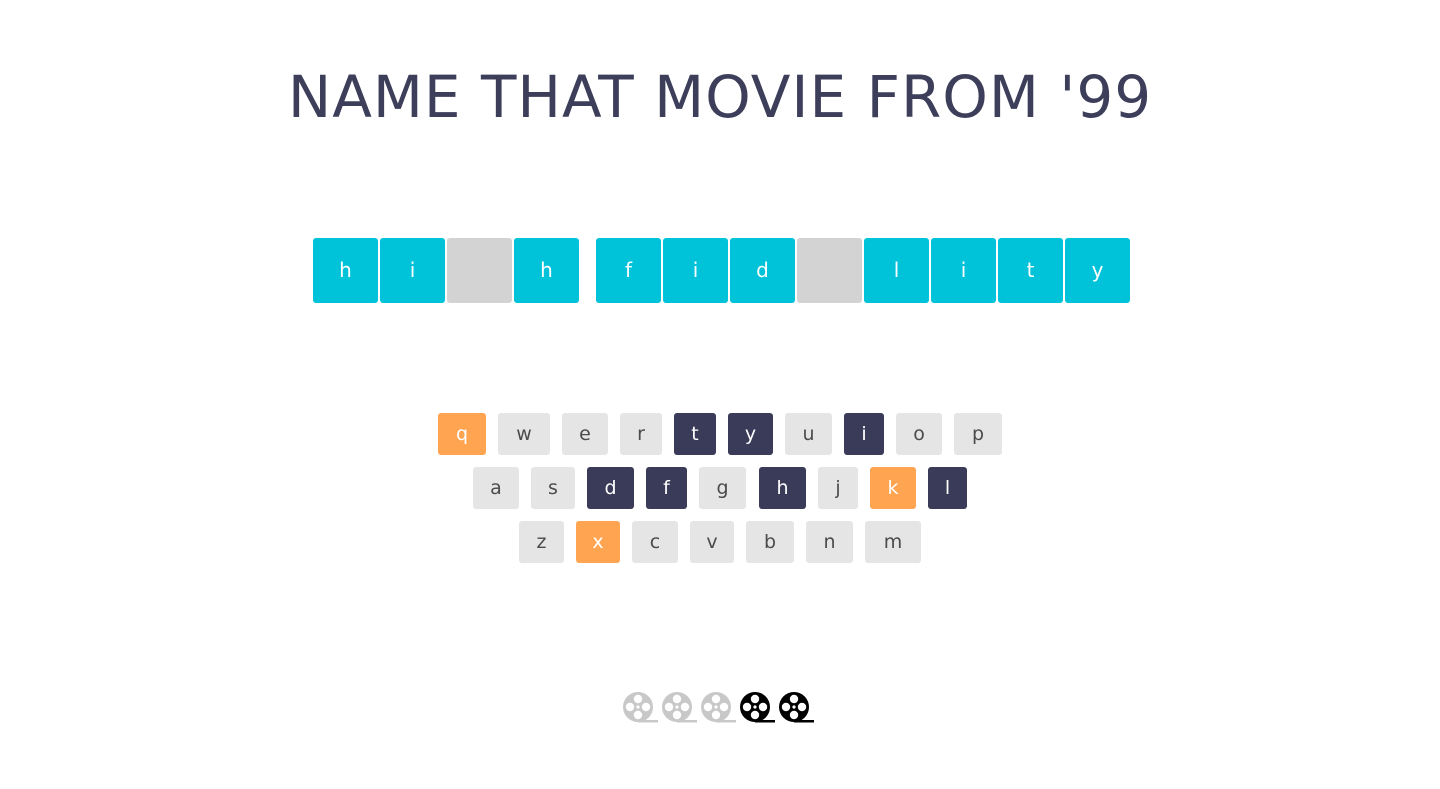 The width and height of the screenshot is (1440, 789). Describe the element at coordinates (610, 488) in the screenshot. I see `key-d: d` at that location.